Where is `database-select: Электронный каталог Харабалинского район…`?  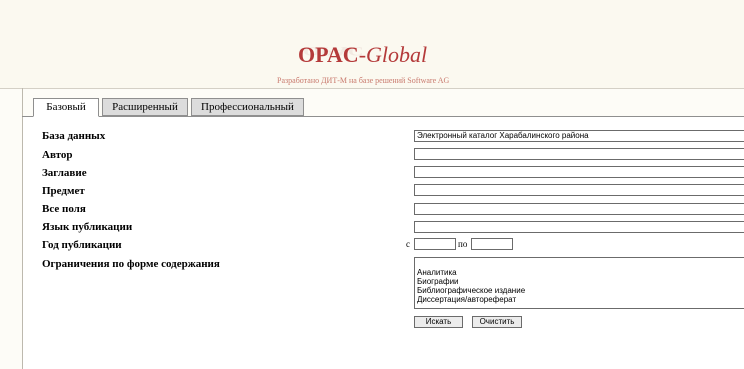
database-select: Электронный каталог Харабалинского район… is located at coordinates (579, 136).